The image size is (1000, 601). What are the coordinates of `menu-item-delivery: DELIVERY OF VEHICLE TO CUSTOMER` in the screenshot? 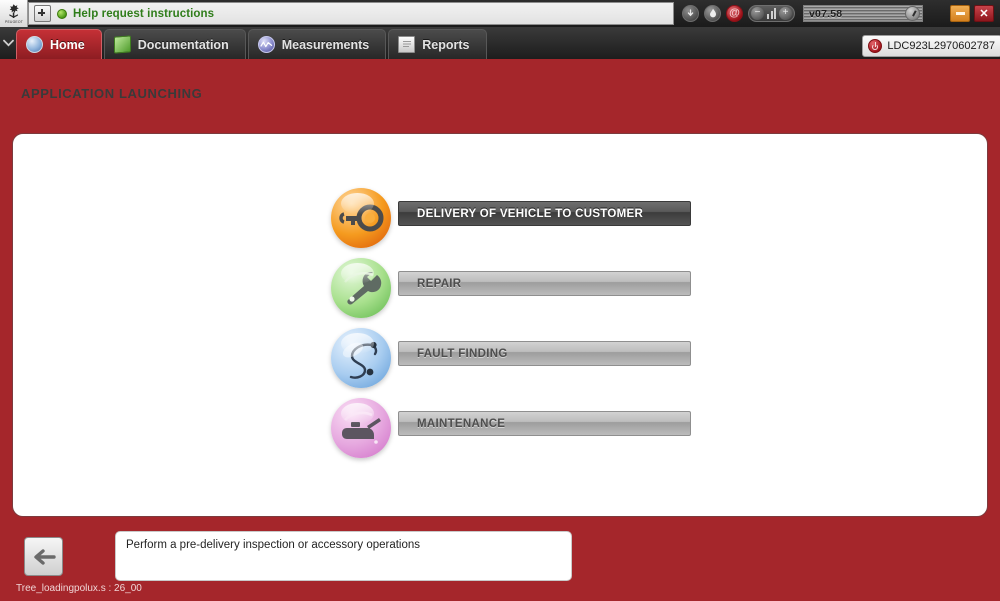 It's located at (511, 218).